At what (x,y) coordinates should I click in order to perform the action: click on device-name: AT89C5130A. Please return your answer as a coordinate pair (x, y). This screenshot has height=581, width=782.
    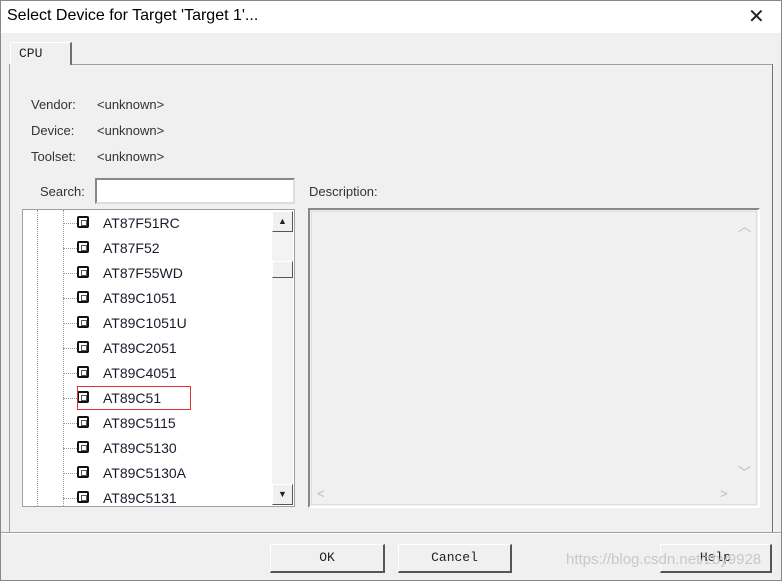
    Looking at the image, I should click on (145, 473).